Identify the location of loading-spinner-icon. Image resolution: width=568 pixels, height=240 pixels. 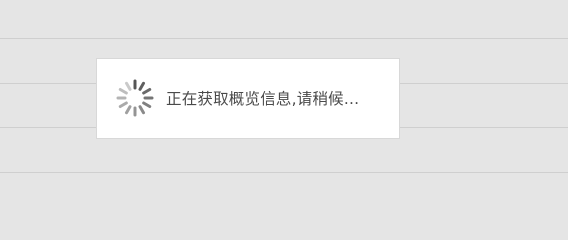
(135, 98).